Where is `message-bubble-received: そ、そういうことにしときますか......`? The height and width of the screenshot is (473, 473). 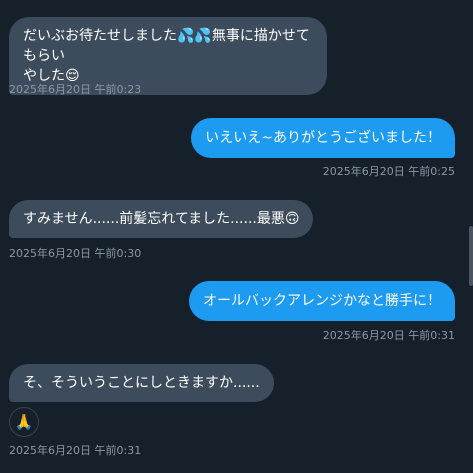 message-bubble-received: そ、そういうことにしときますか...... is located at coordinates (141, 383).